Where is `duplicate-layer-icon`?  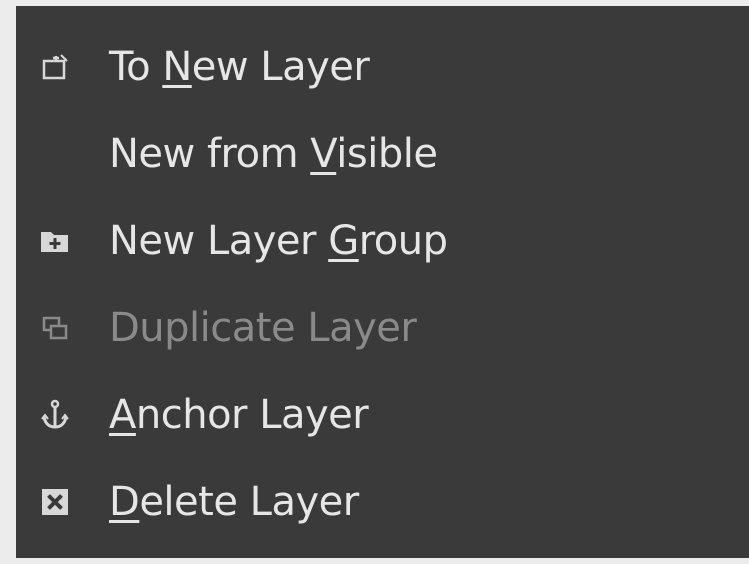 duplicate-layer-icon is located at coordinates (55, 328).